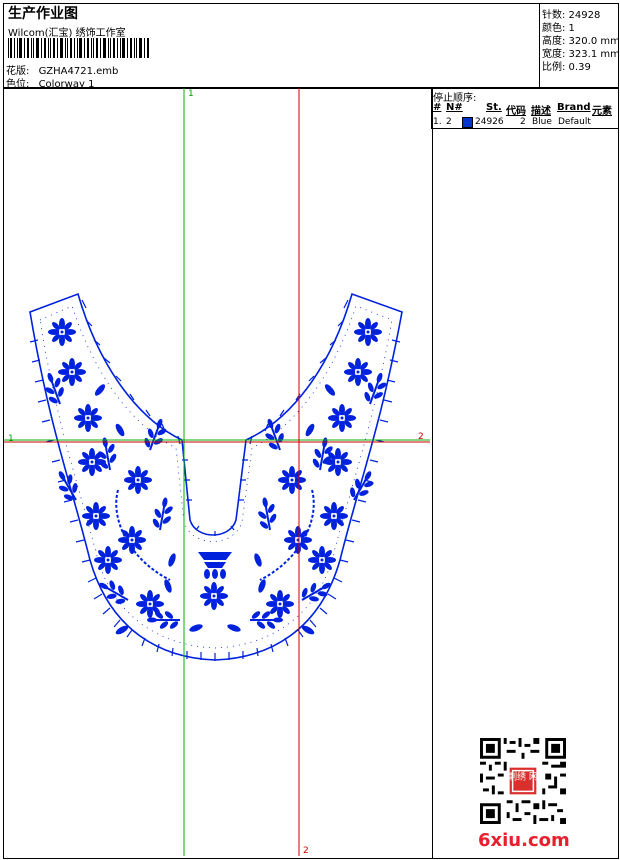  What do you see at coordinates (191, 94) in the screenshot?
I see `guide-label-1-top: 1` at bounding box center [191, 94].